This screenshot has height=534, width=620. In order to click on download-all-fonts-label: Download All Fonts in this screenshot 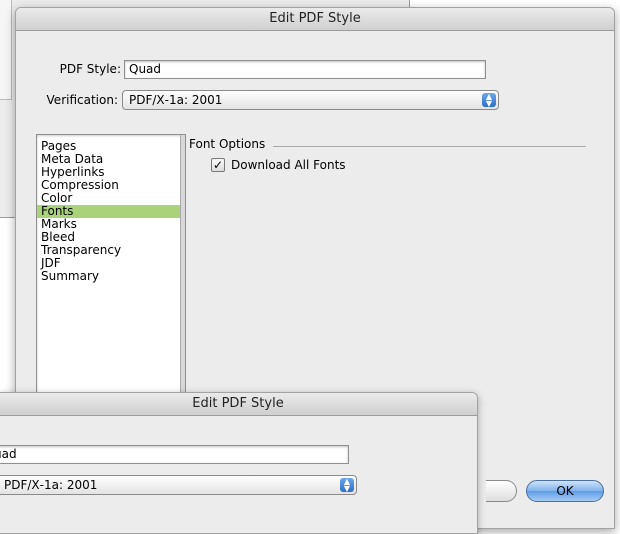, I will do `click(288, 165)`.